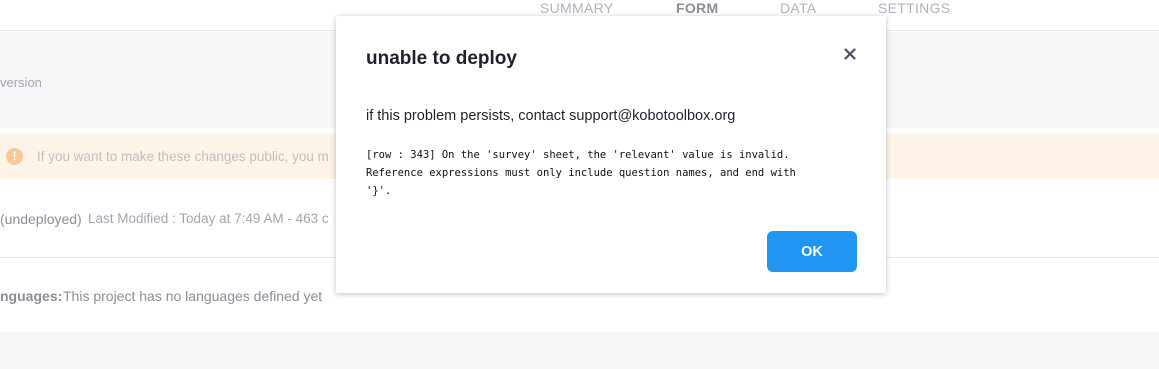 Image resolution: width=1159 pixels, height=369 pixels. Describe the element at coordinates (41, 219) in the screenshot. I see `deploy-status: (undeployed)` at that location.